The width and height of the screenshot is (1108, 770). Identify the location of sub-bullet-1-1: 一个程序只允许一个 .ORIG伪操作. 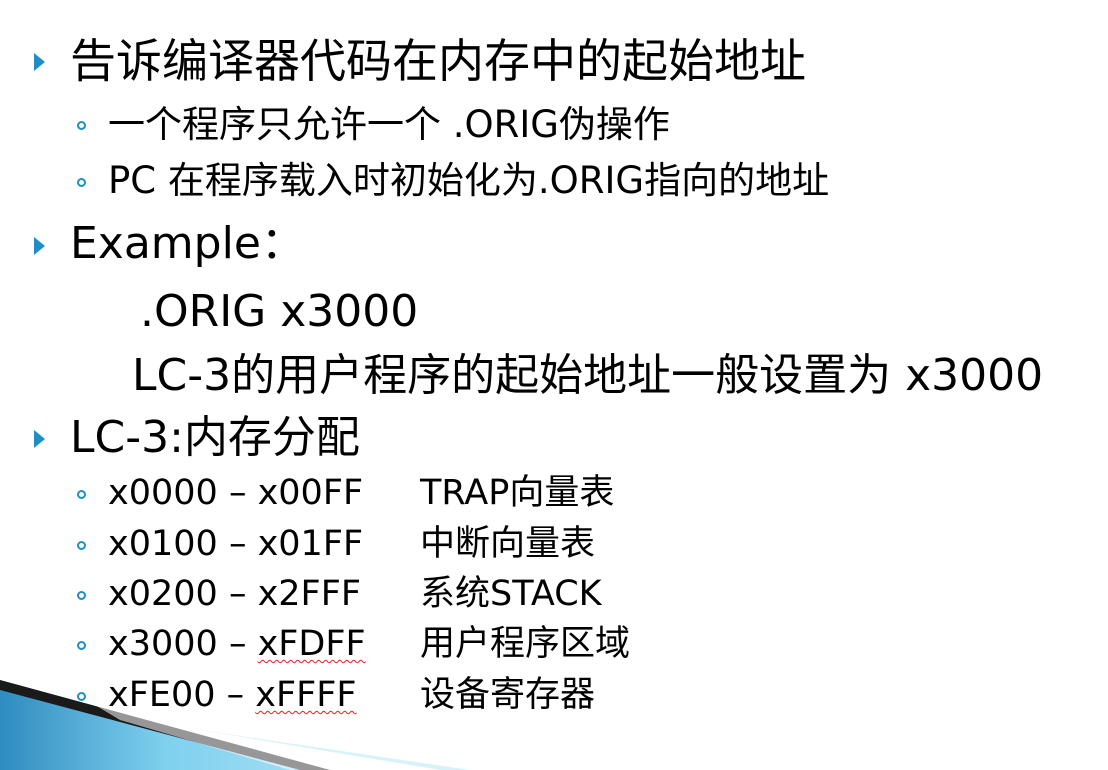
(389, 124).